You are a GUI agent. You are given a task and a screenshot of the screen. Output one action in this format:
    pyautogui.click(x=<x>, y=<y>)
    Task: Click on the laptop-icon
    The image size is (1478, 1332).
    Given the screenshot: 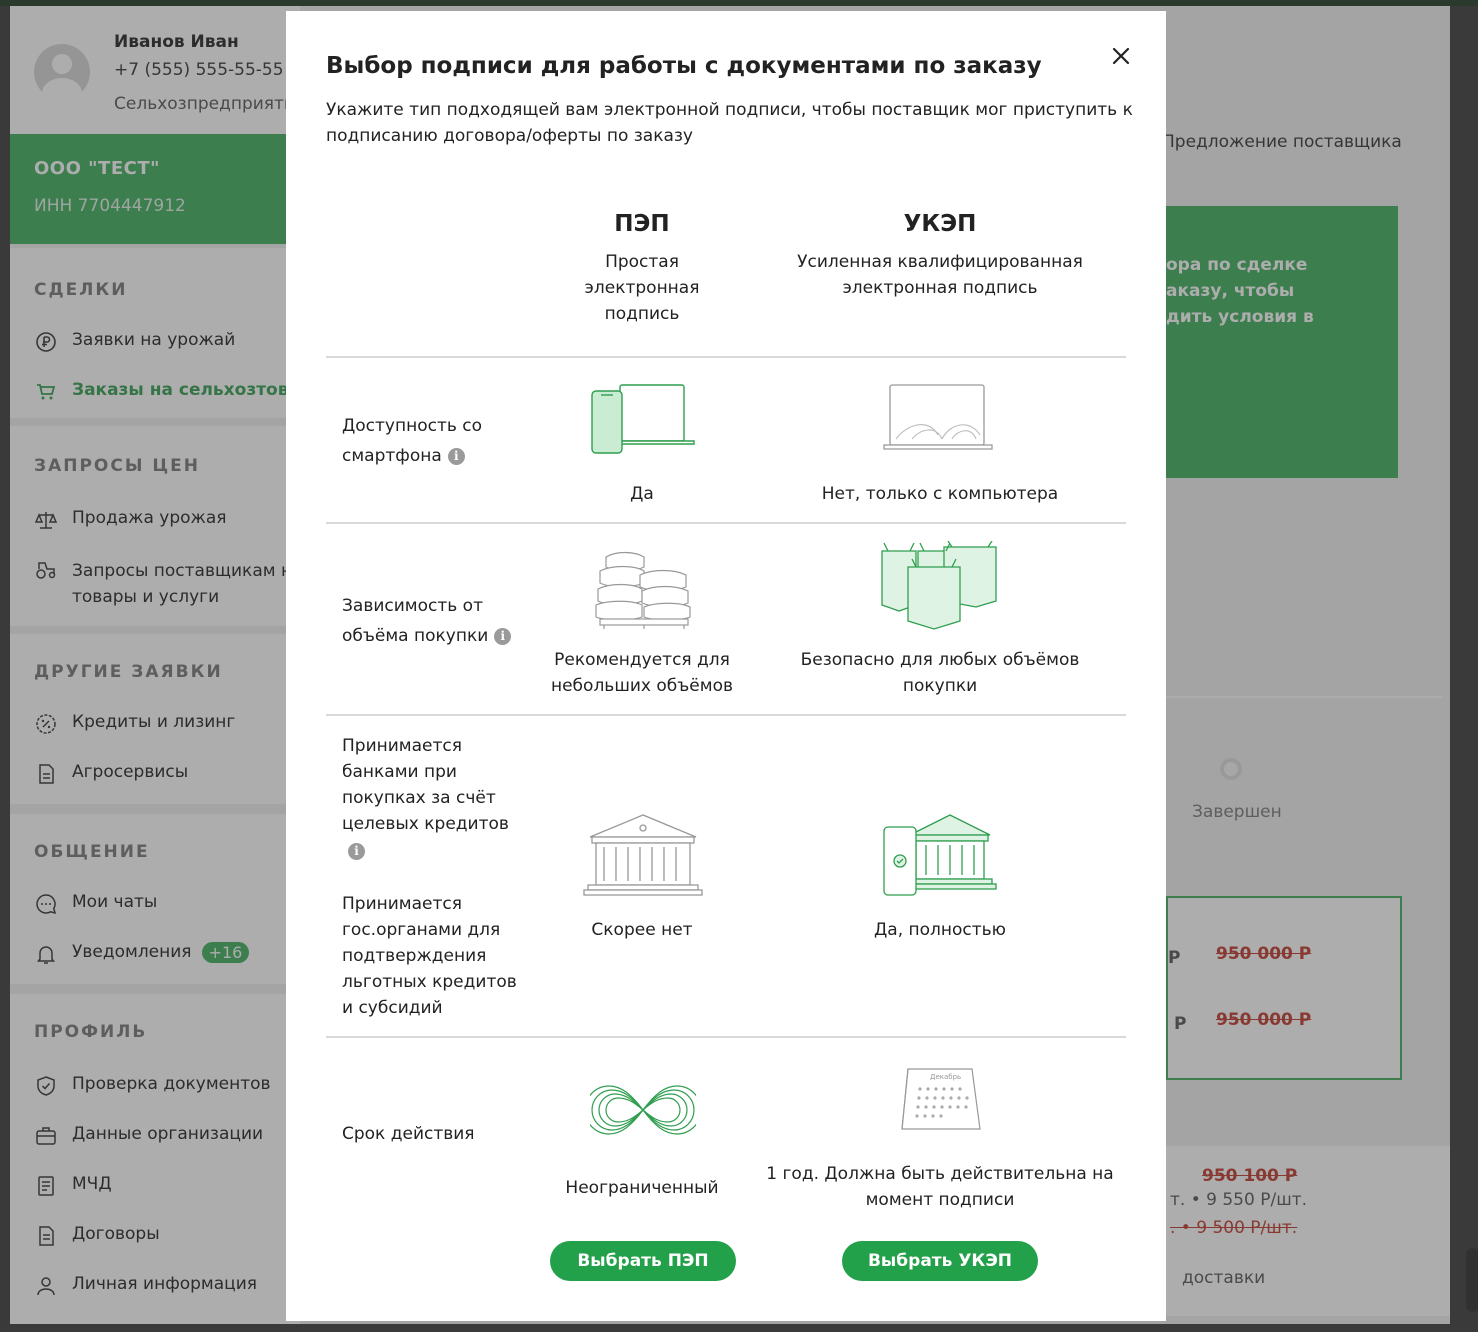 What is the action you would take?
    pyautogui.click(x=938, y=417)
    